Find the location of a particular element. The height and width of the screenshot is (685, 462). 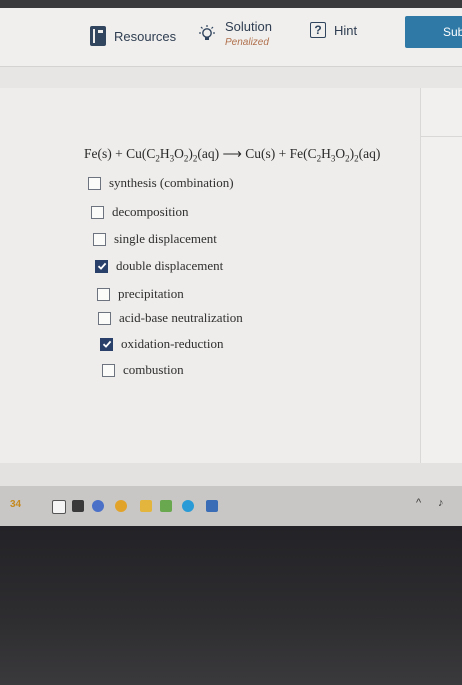

reactant-1: Fe(s) is located at coordinates (98, 153).